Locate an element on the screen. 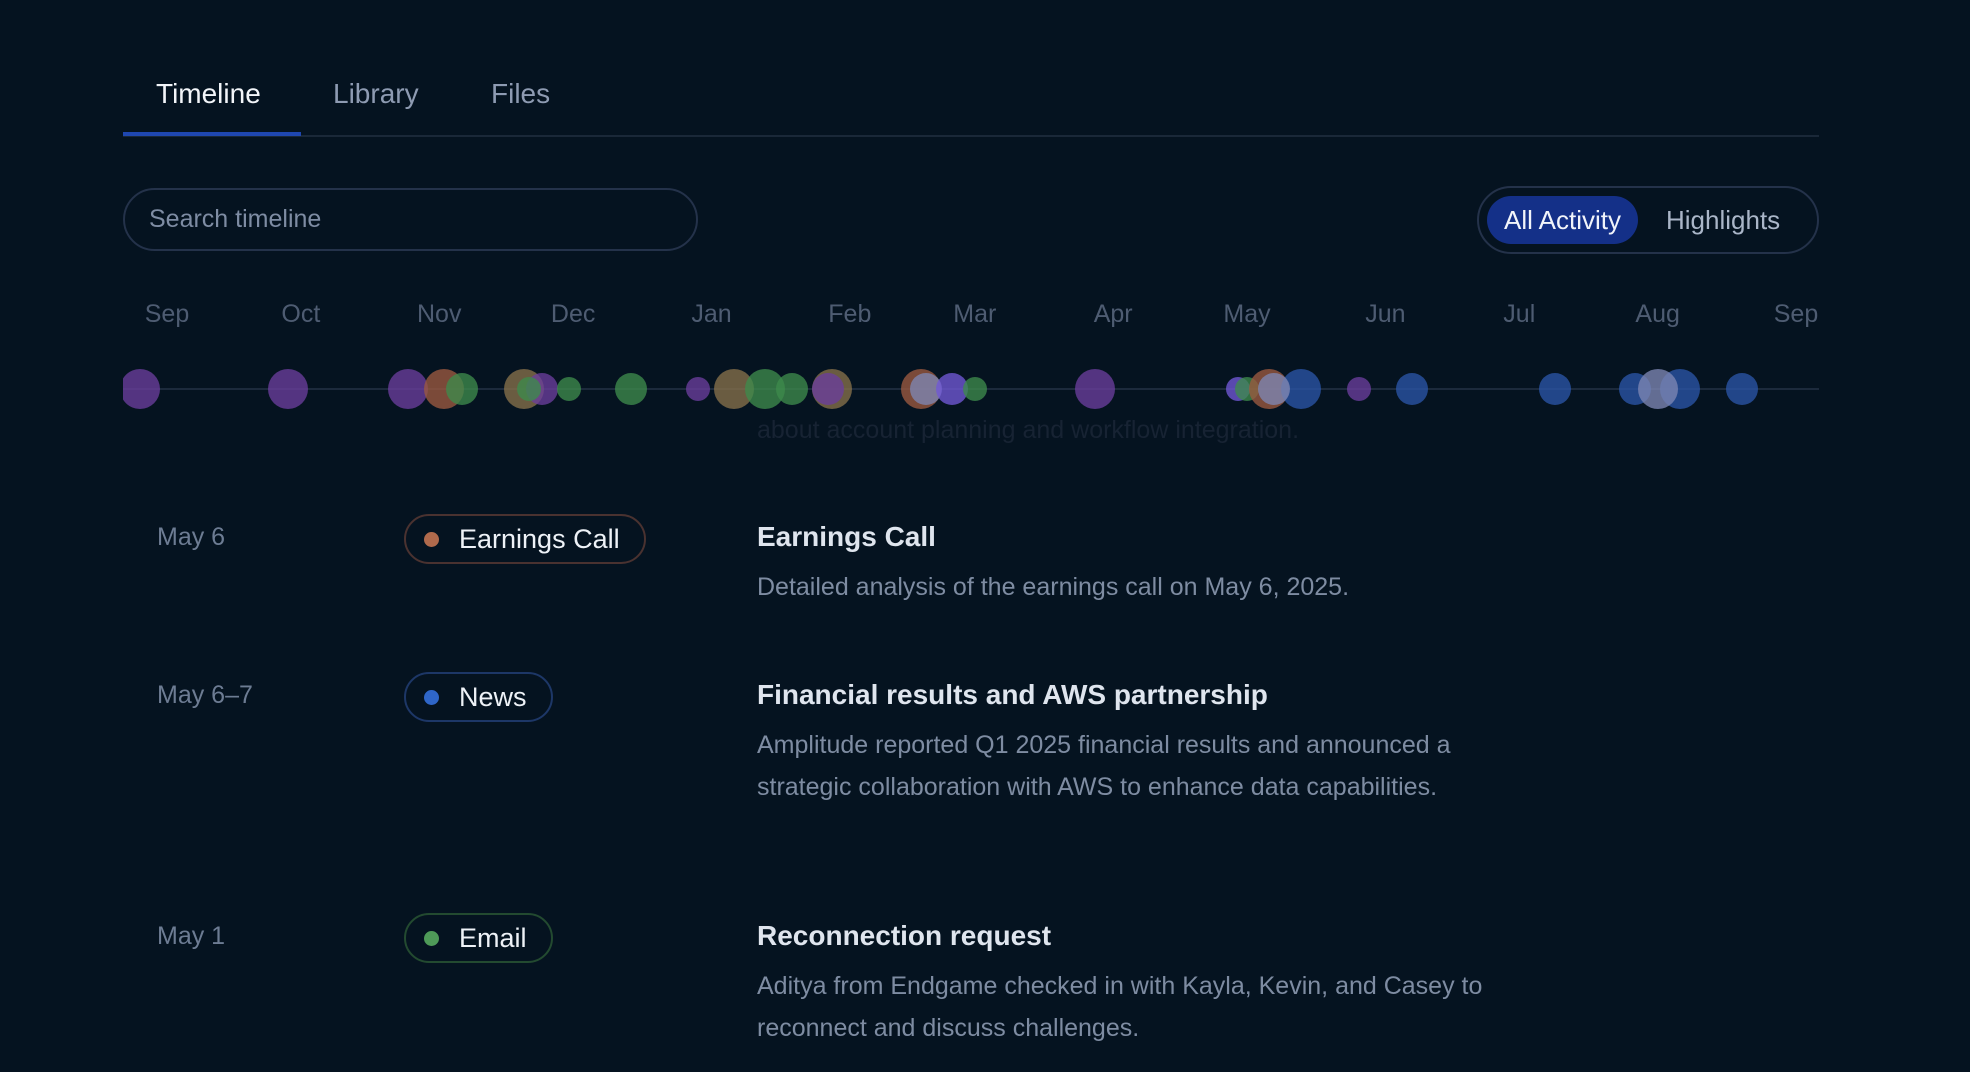 This screenshot has height=1072, width=1970. month-label: Mar is located at coordinates (975, 314).